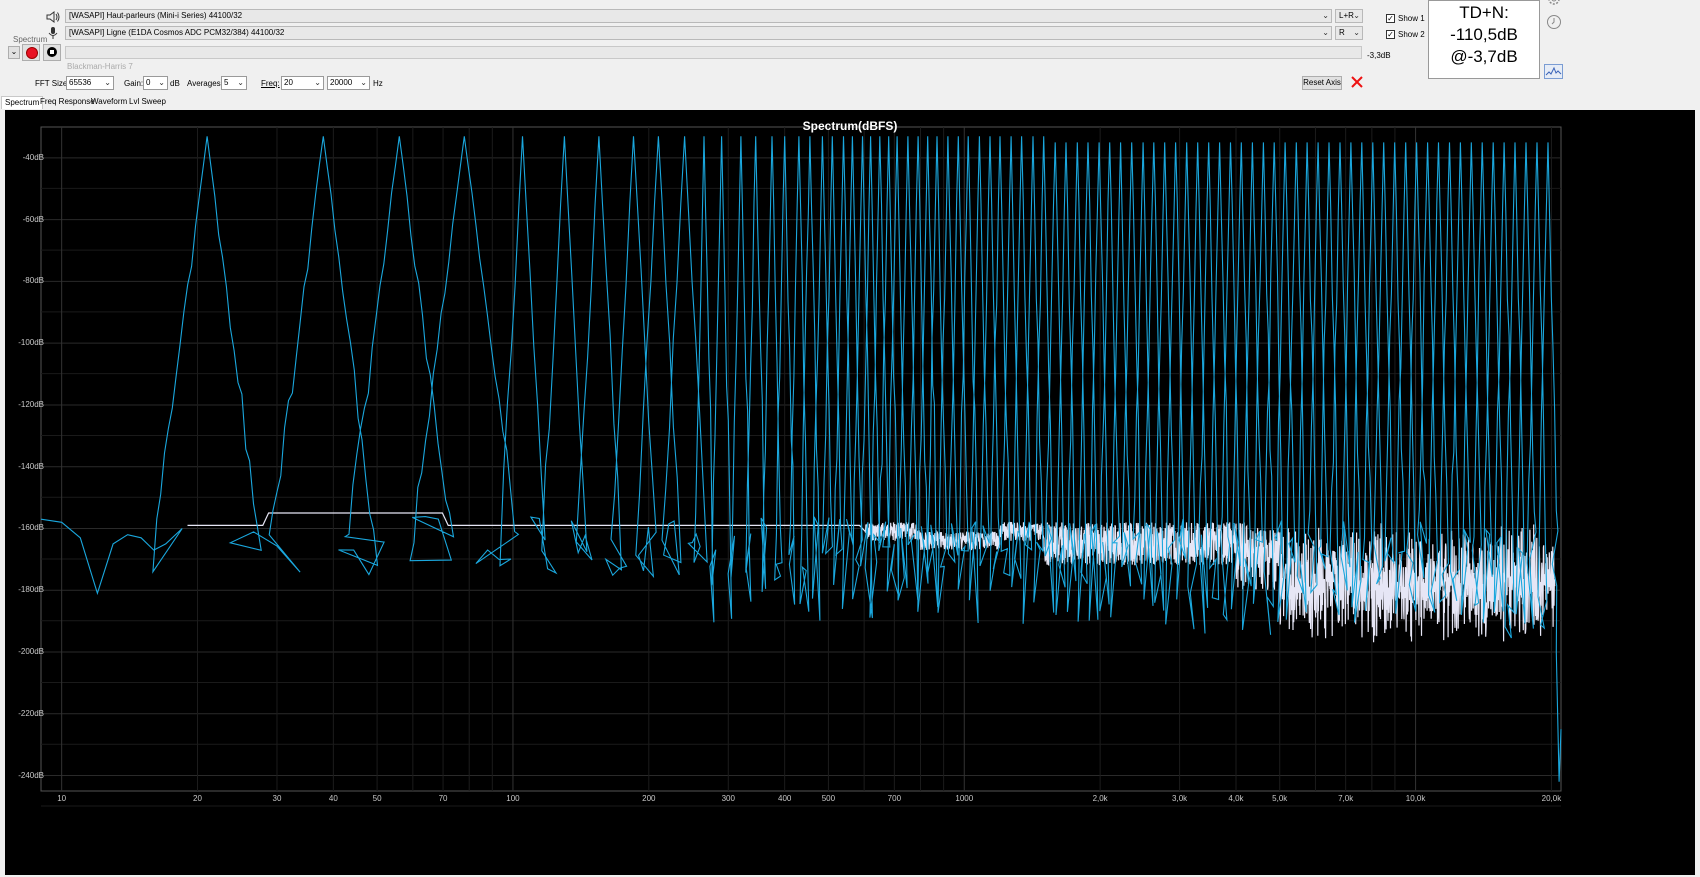 The image size is (1700, 877). I want to click on y-tick-label: -180dB, so click(31, 590).